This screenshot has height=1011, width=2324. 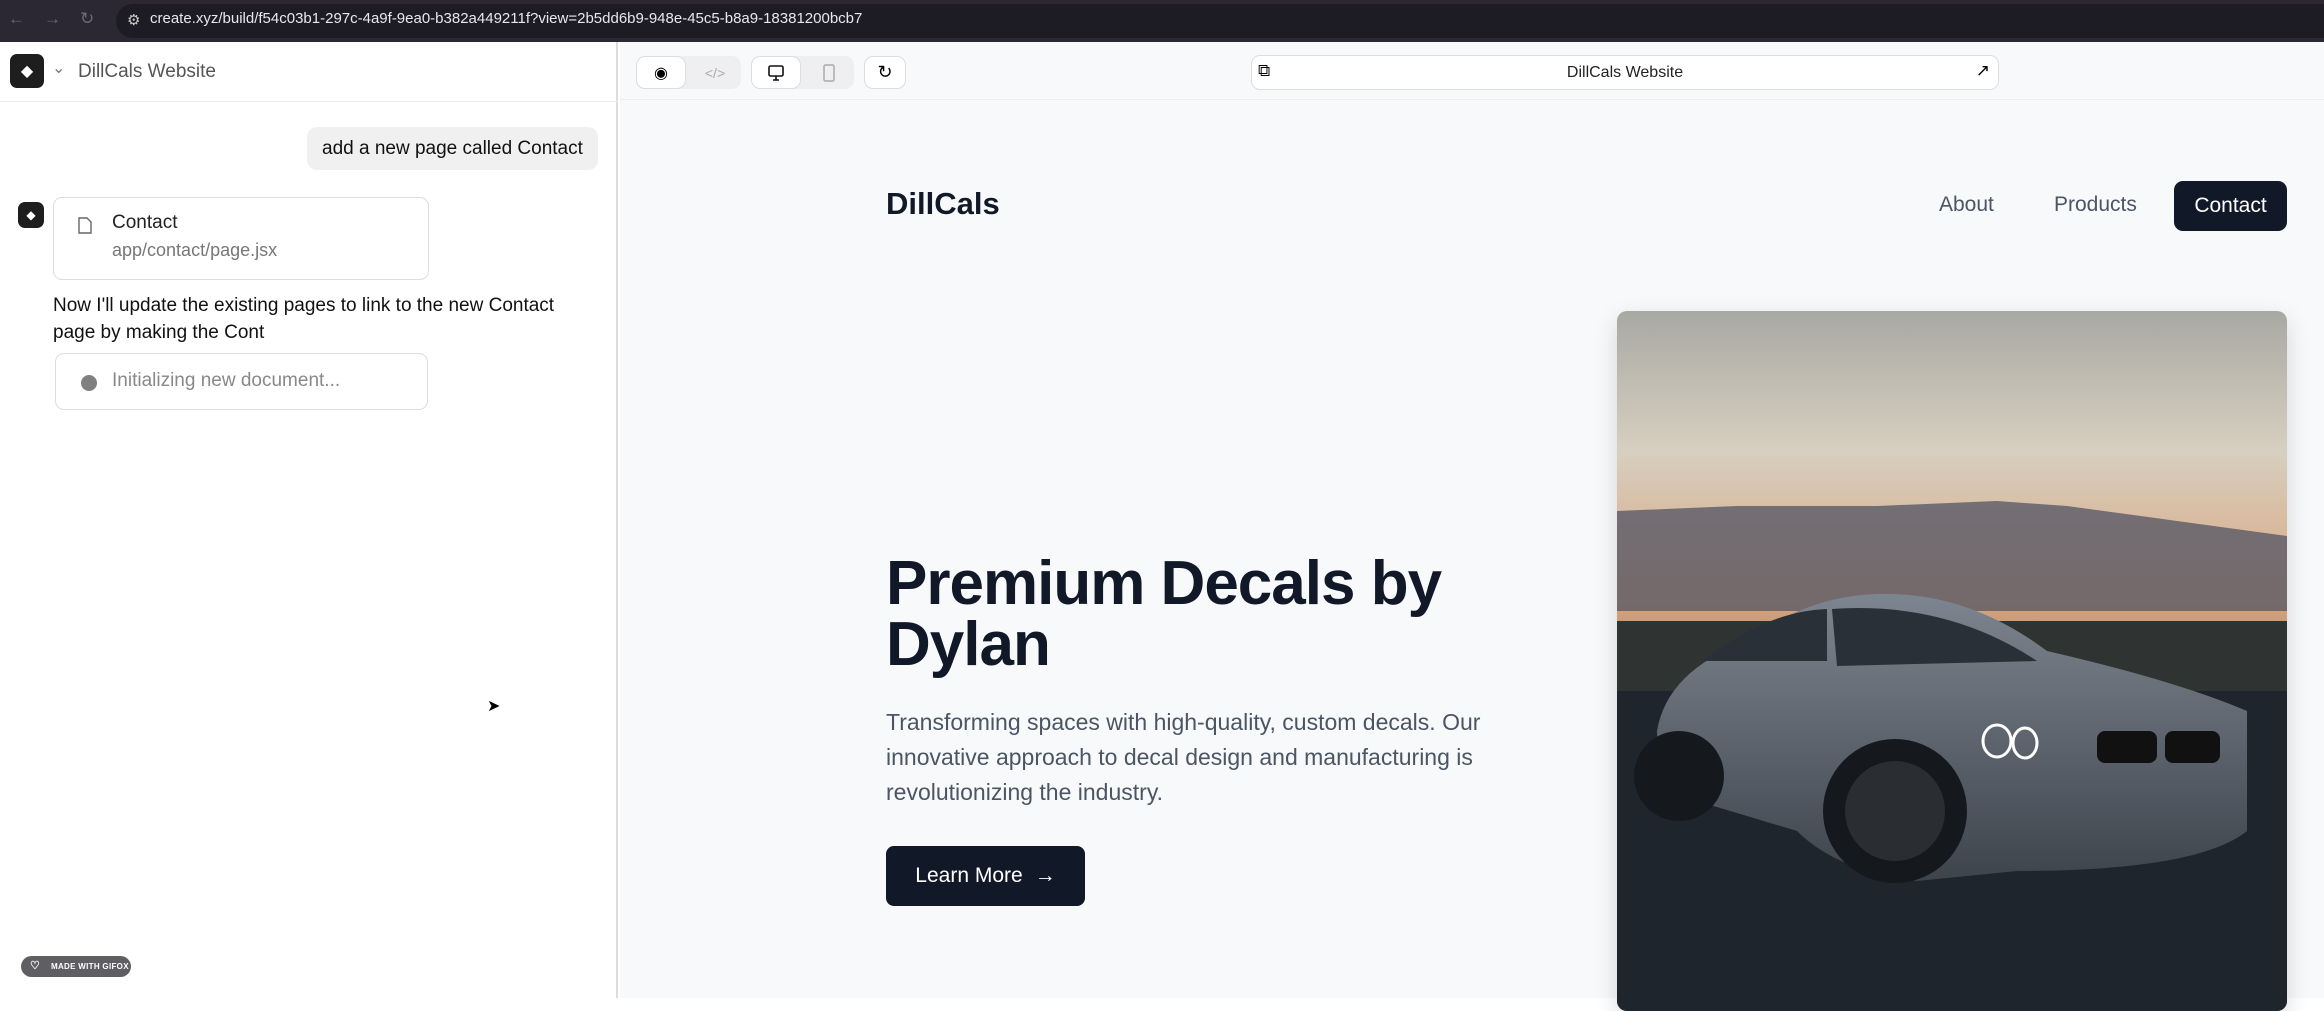 What do you see at coordinates (89, 383) in the screenshot?
I see `loading-dot-icon` at bounding box center [89, 383].